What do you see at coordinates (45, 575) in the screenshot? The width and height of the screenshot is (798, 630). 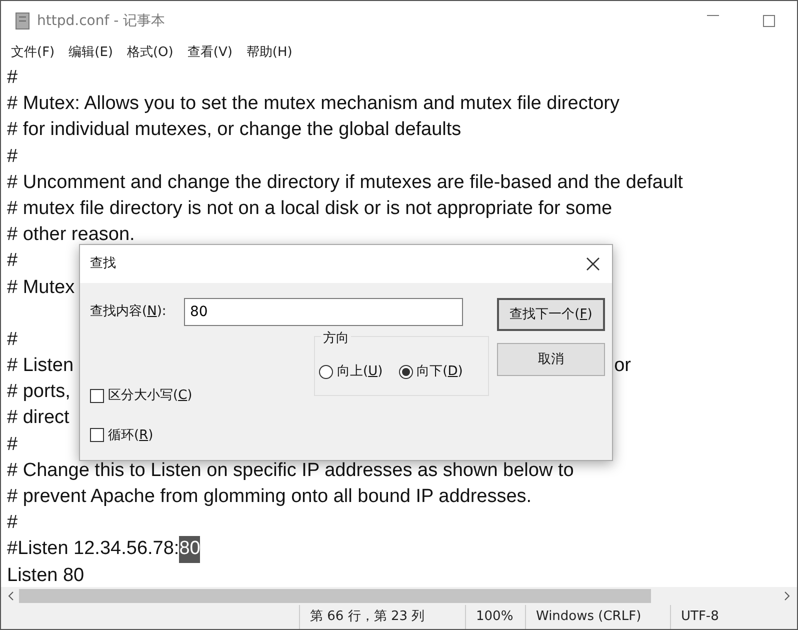 I see `text-line: Listen 80` at bounding box center [45, 575].